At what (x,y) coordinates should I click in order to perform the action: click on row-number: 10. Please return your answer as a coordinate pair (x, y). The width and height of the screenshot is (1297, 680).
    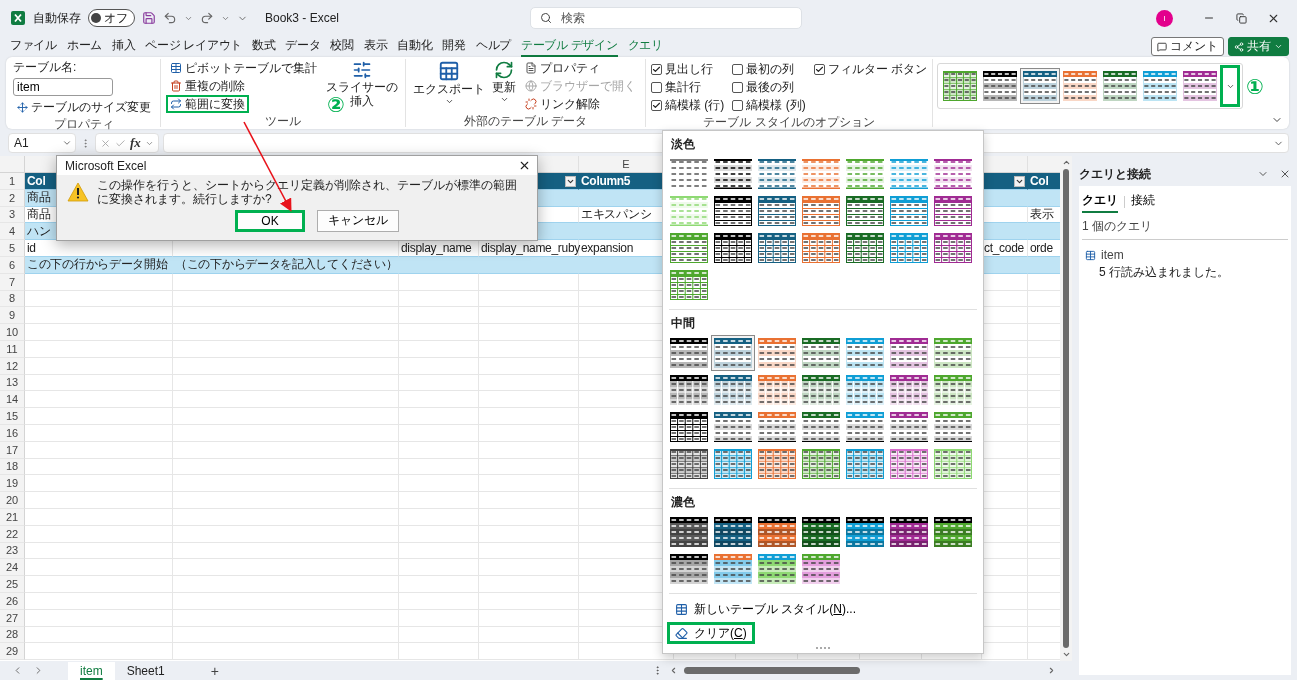
    Looking at the image, I should click on (12, 332).